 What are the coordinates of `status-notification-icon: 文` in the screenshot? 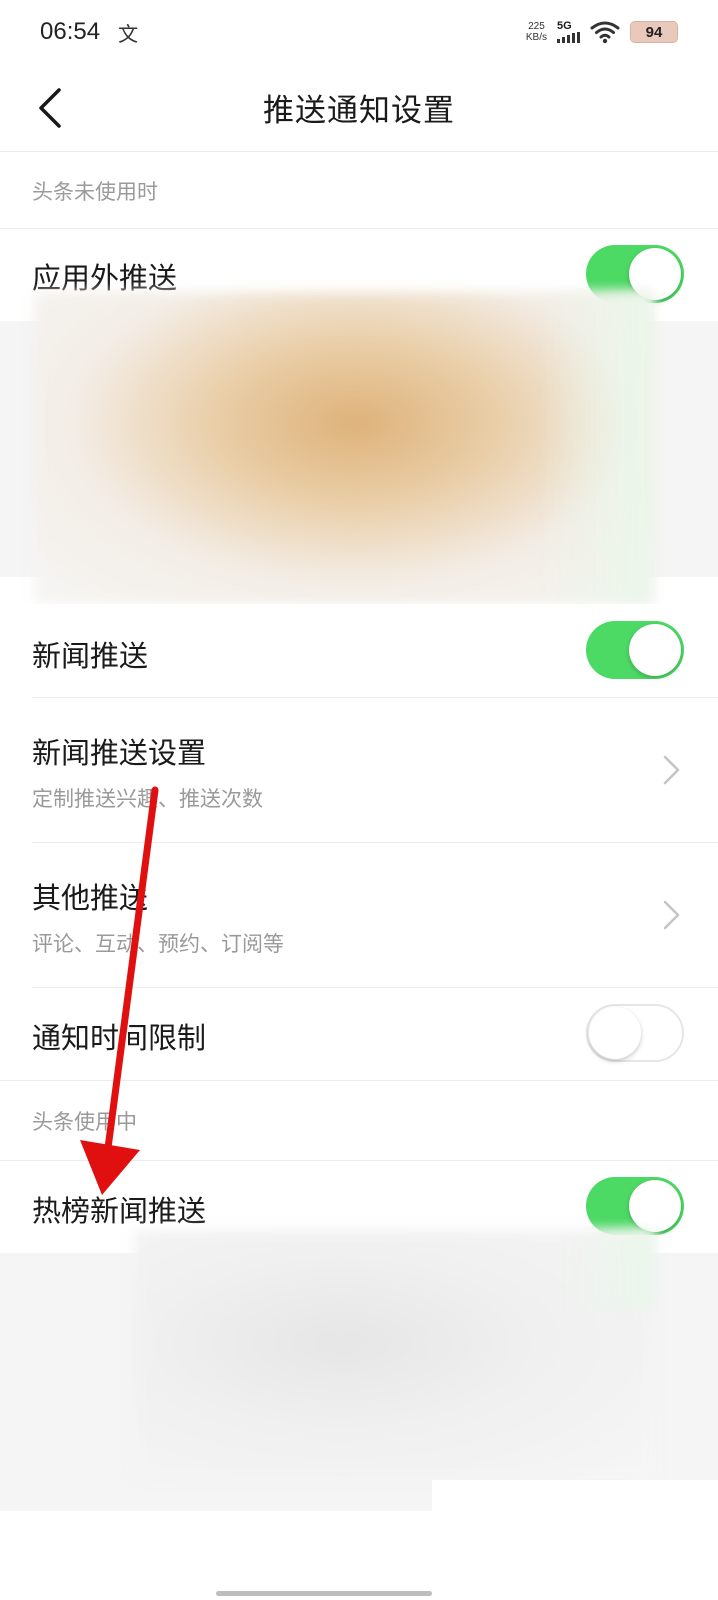 It's located at (128, 33).